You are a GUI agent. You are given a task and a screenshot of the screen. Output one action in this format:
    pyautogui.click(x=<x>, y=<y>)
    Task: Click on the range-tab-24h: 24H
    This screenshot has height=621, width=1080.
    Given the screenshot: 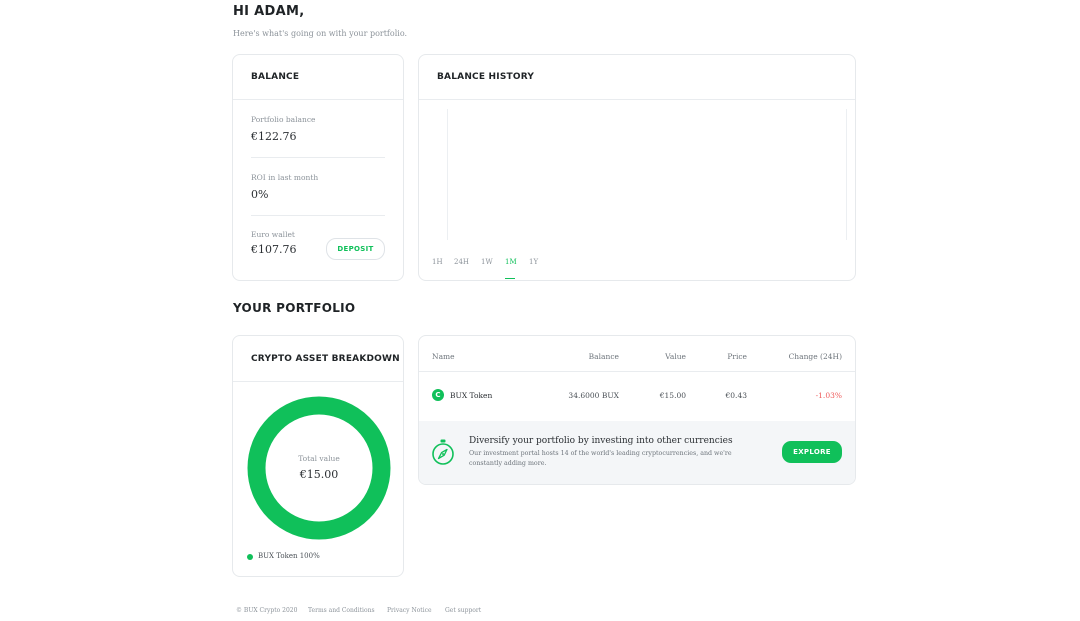 What is the action you would take?
    pyautogui.click(x=461, y=262)
    